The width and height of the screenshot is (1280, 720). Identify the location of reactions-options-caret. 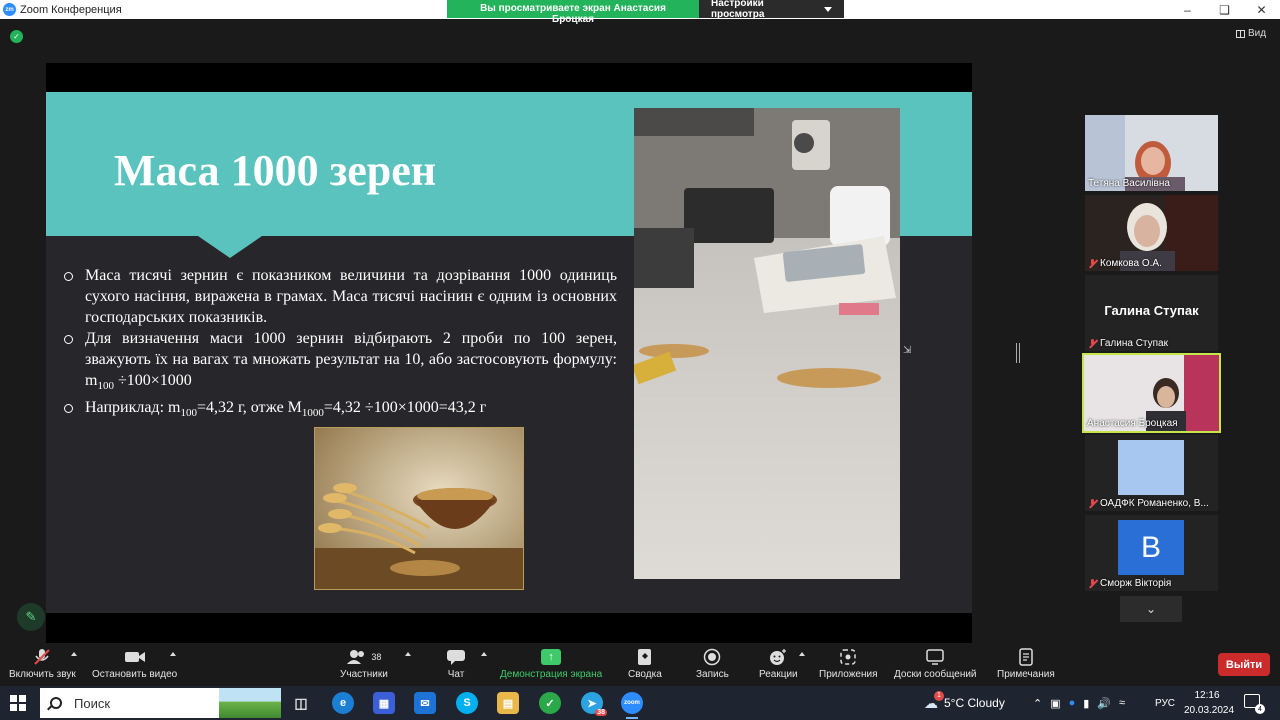
(802, 654).